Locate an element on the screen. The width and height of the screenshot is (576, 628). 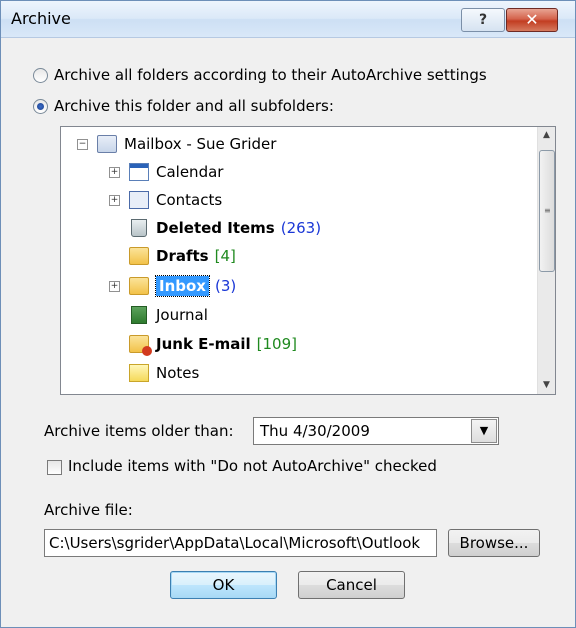
help-button: ? is located at coordinates (483, 20).